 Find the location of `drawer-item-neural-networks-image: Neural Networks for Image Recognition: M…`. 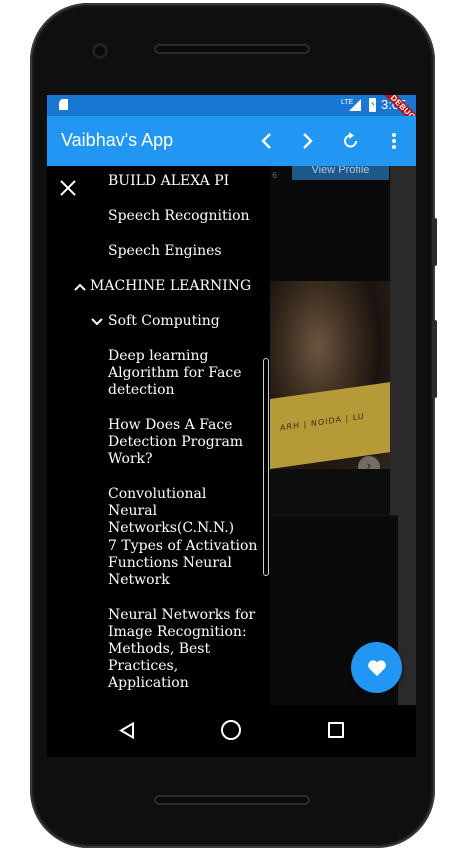

drawer-item-neural-networks-image: Neural Networks for Image Recognition: M… is located at coordinates (183, 649).